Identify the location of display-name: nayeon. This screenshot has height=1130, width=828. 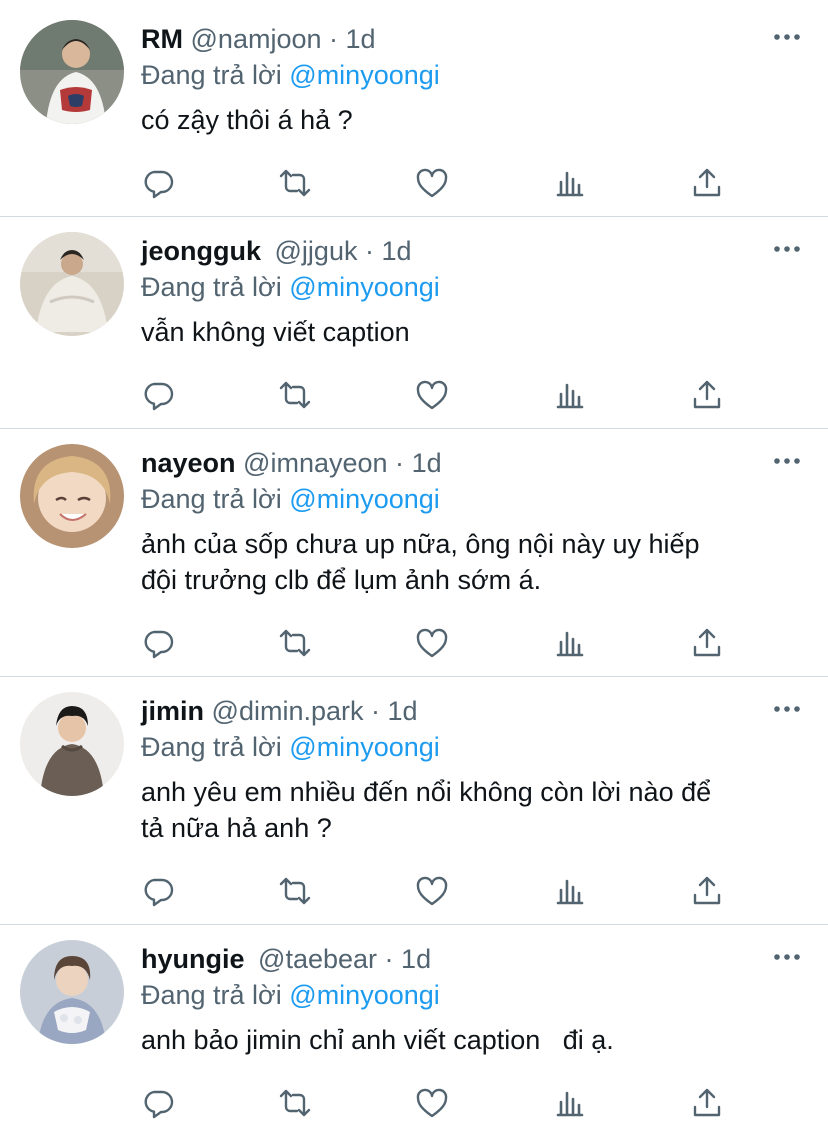
(188, 463).